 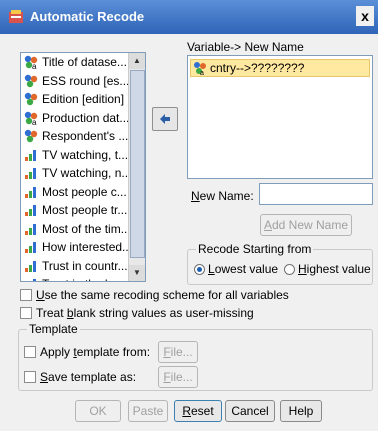 I want to click on apply-template-label: Apply template from:, so click(x=95, y=352).